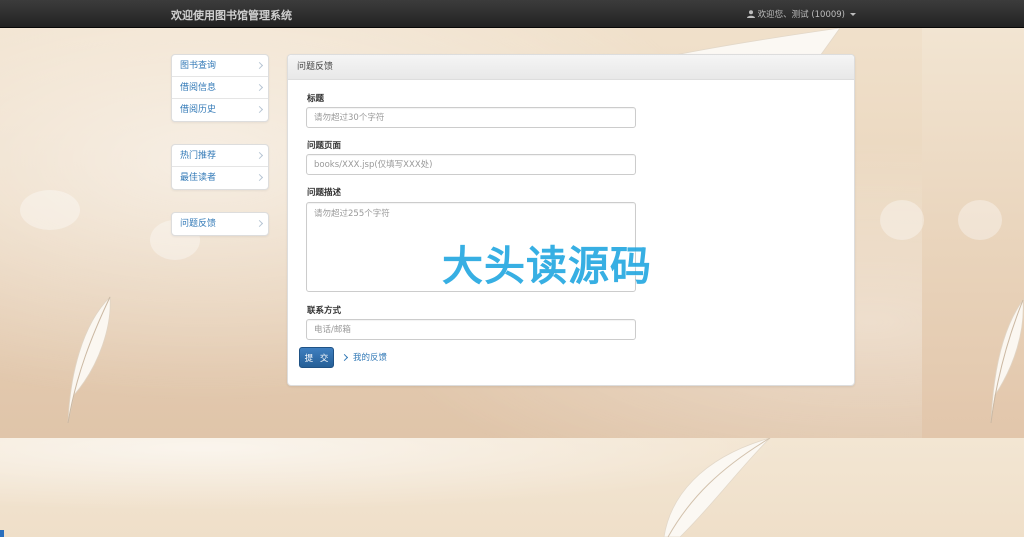 This screenshot has height=537, width=1024. What do you see at coordinates (717, 487) in the screenshot?
I see `feather-bottom` at bounding box center [717, 487].